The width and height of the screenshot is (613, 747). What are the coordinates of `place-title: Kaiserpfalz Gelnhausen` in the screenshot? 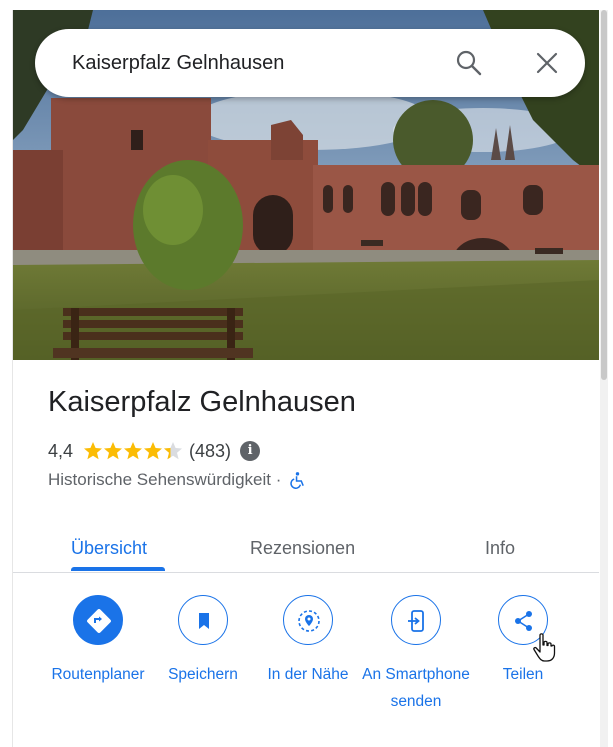 It's located at (202, 402).